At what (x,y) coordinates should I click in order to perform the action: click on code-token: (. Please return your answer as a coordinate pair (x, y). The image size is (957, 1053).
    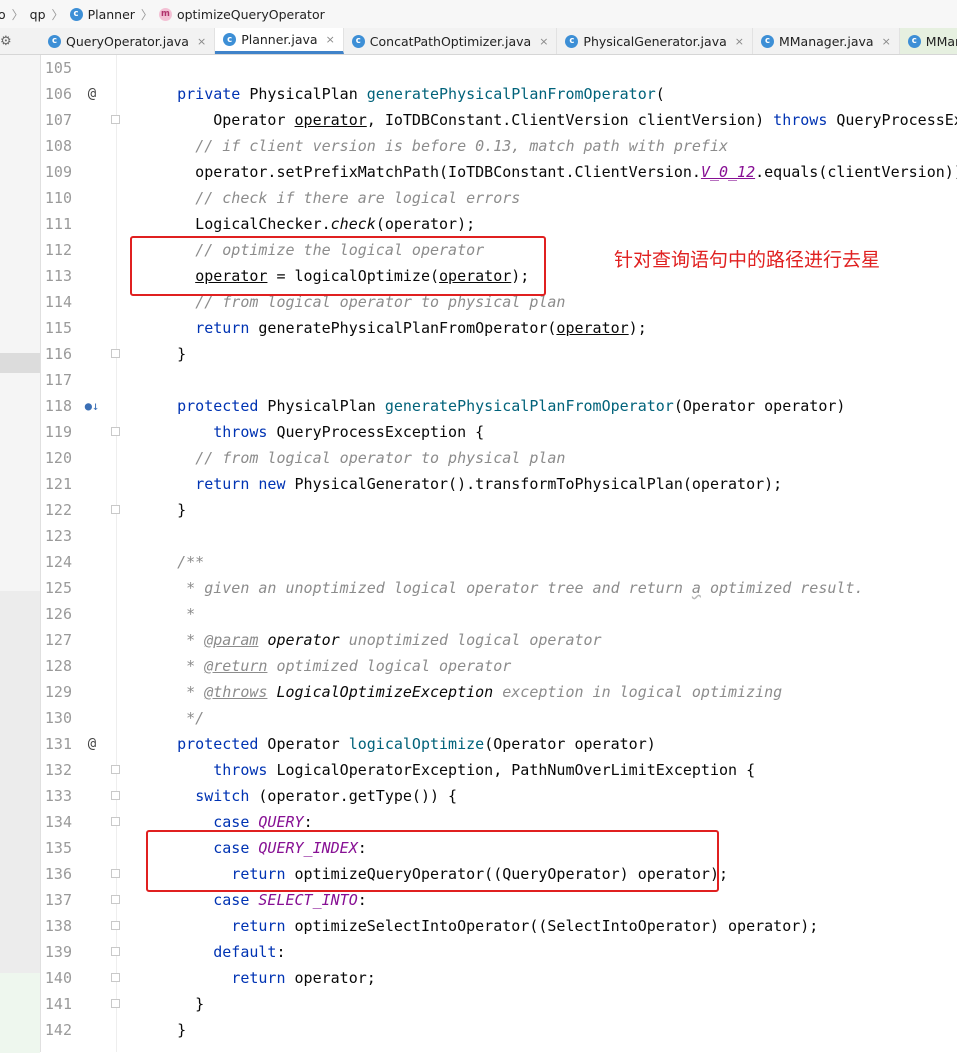
    Looking at the image, I should click on (660, 94).